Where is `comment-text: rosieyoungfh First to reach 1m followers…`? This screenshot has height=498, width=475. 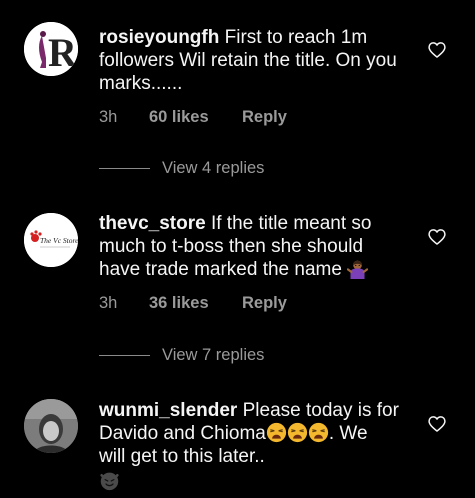 comment-text: rosieyoungfh First to reach 1m followers… is located at coordinates (249, 60).